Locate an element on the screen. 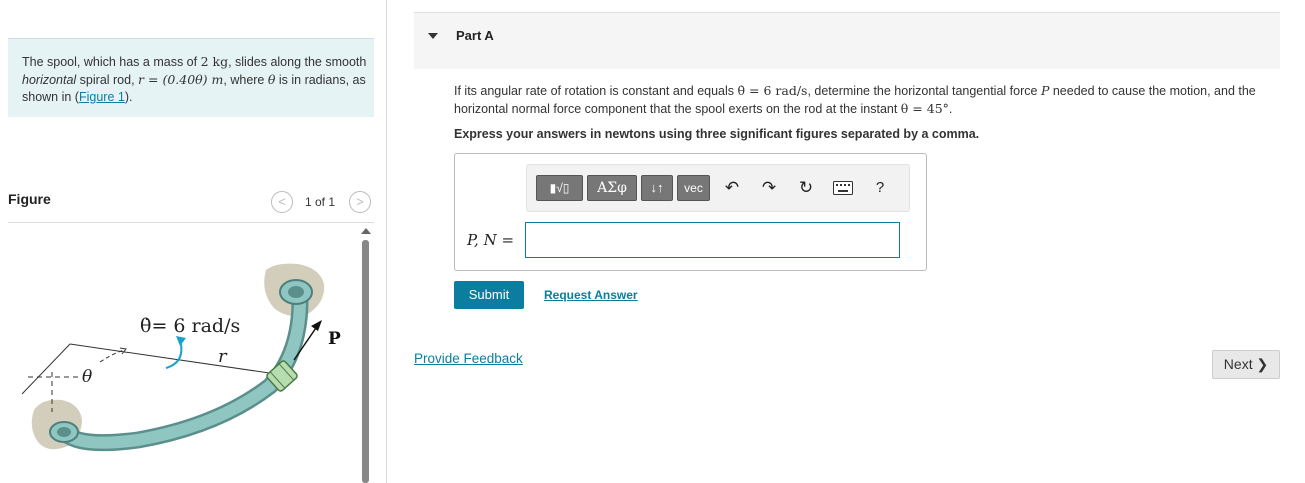 The width and height of the screenshot is (1305, 483). angle-value: θ = 45° is located at coordinates (924, 108).